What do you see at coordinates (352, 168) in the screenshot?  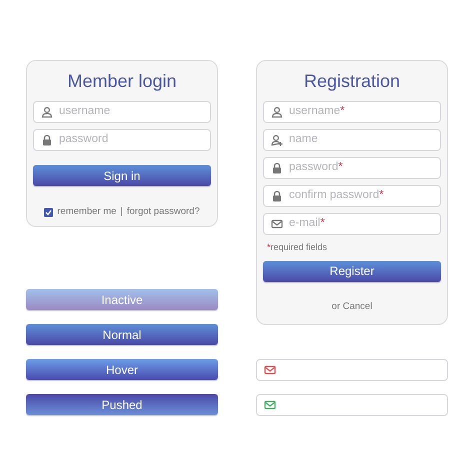 I see `input-field: password*` at bounding box center [352, 168].